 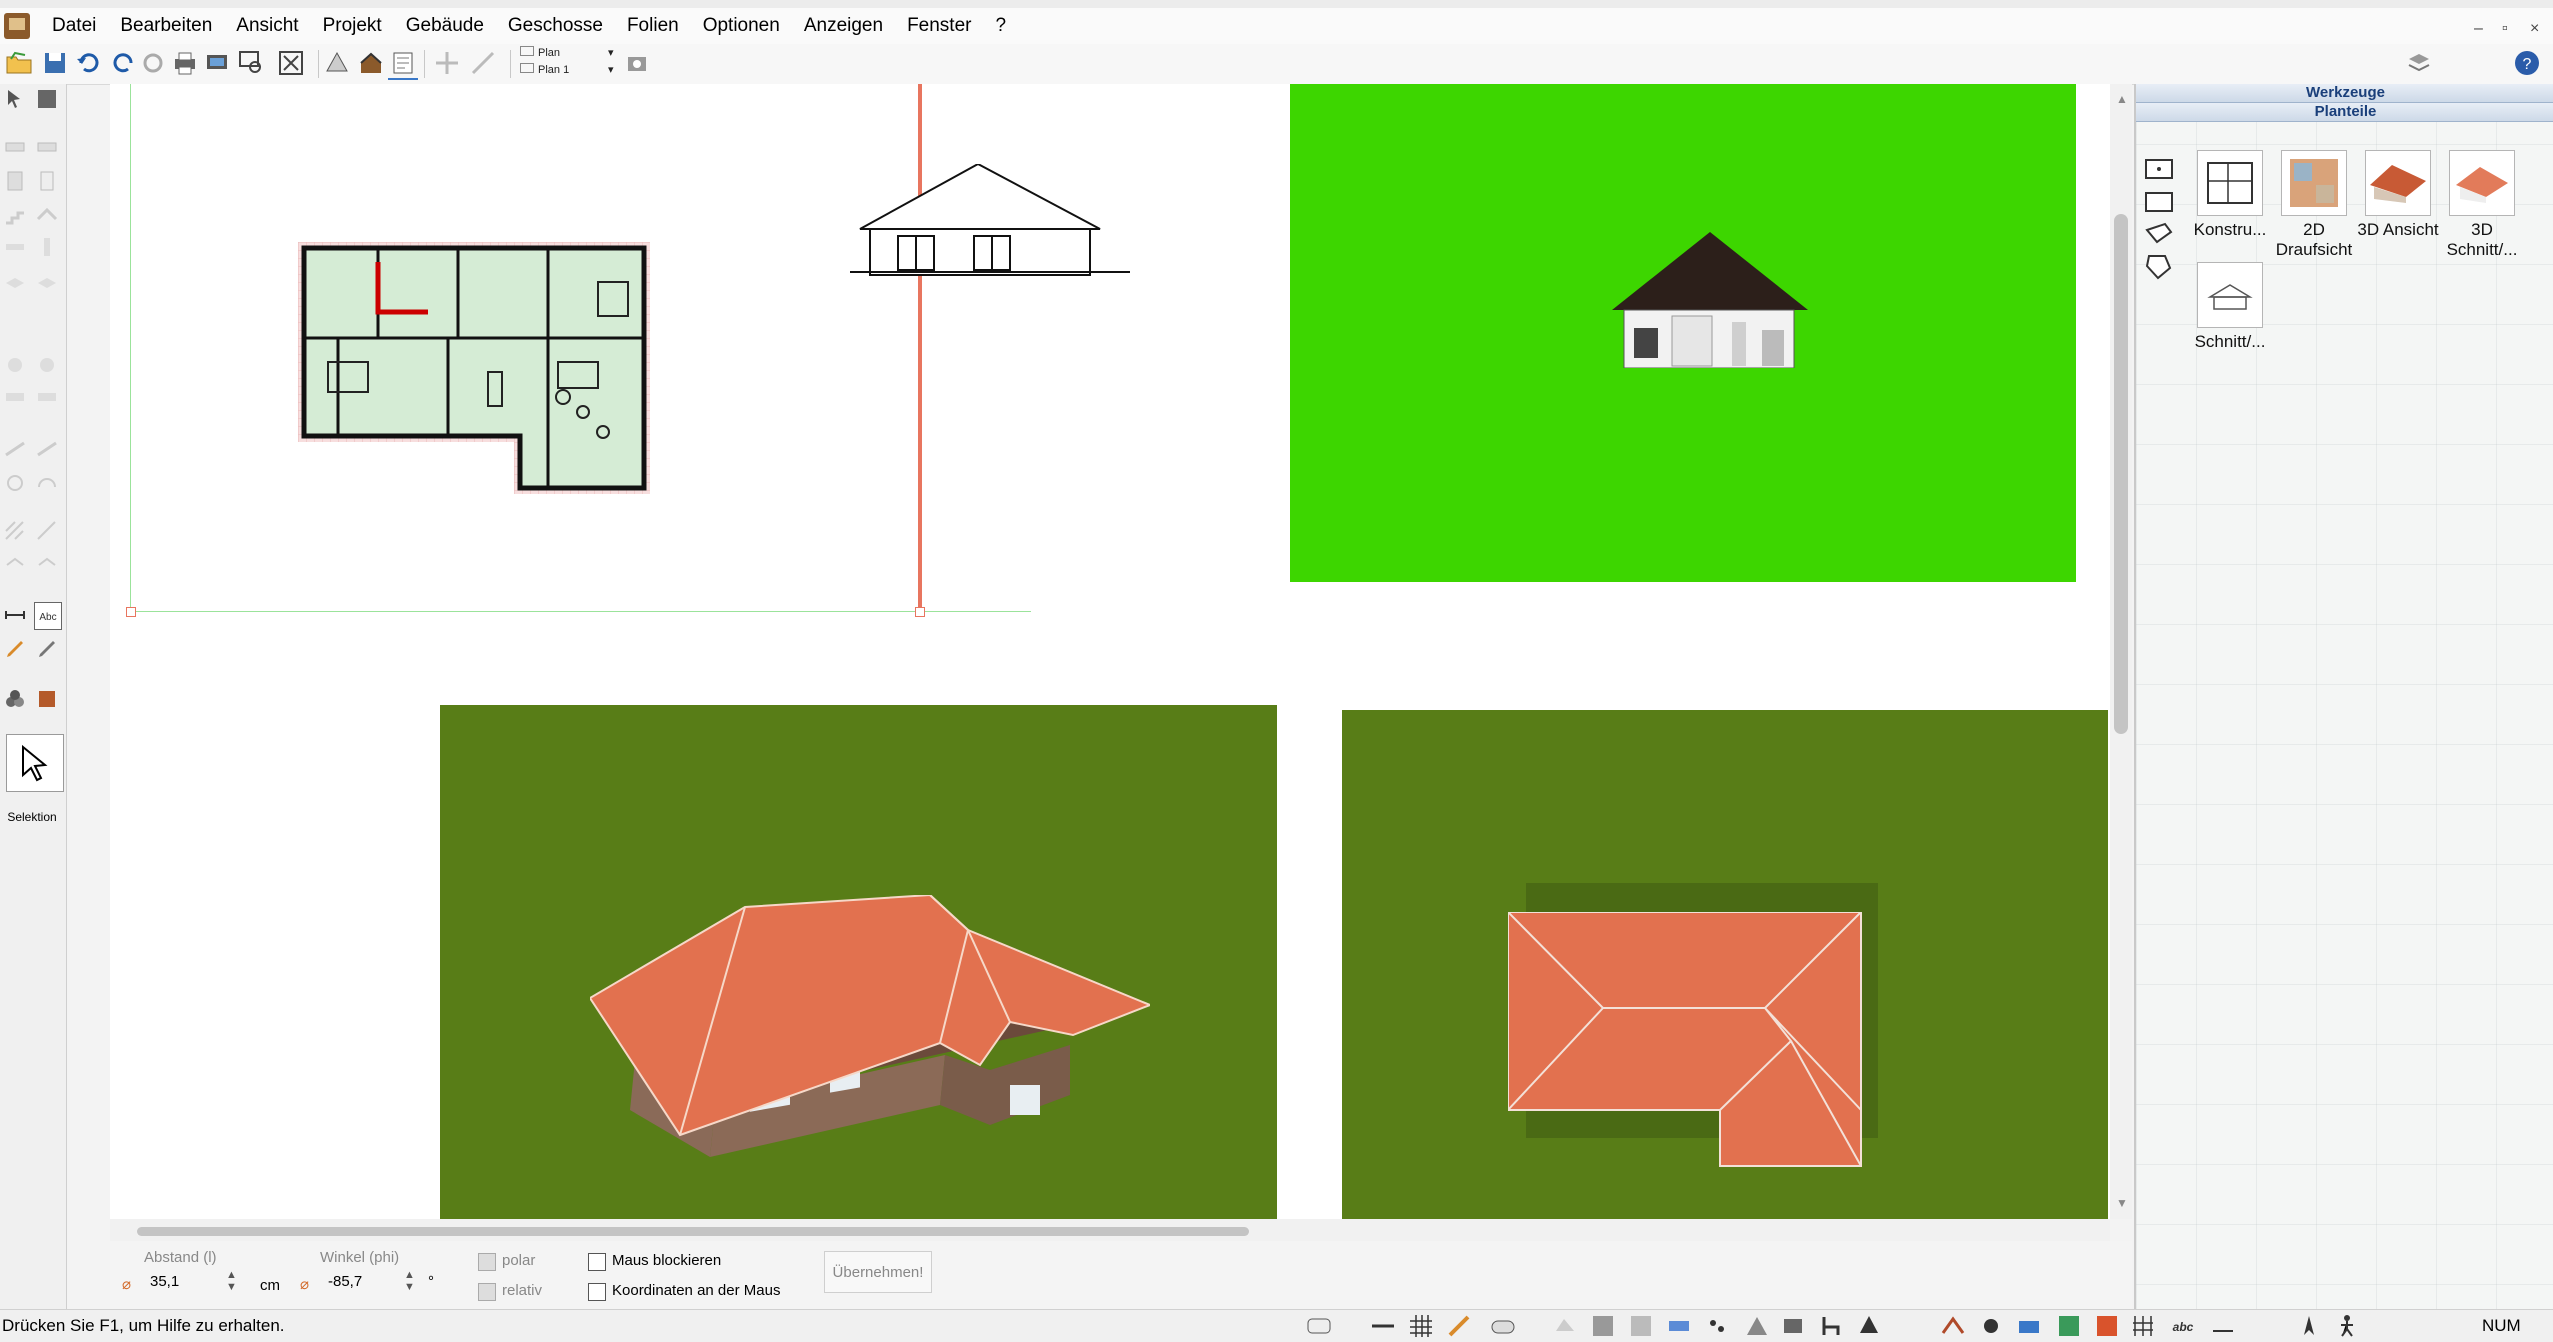 I want to click on furniture-tool-icon, so click(x=15, y=365).